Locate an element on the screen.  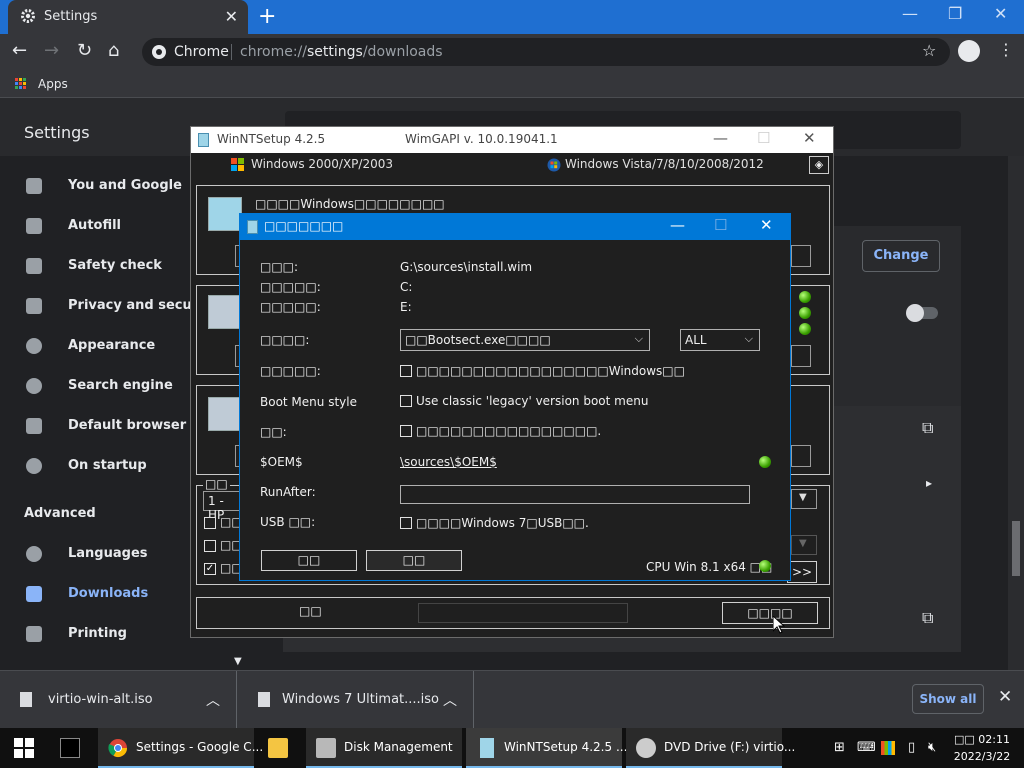
row-source-label: □□□: is located at coordinates (279, 267).